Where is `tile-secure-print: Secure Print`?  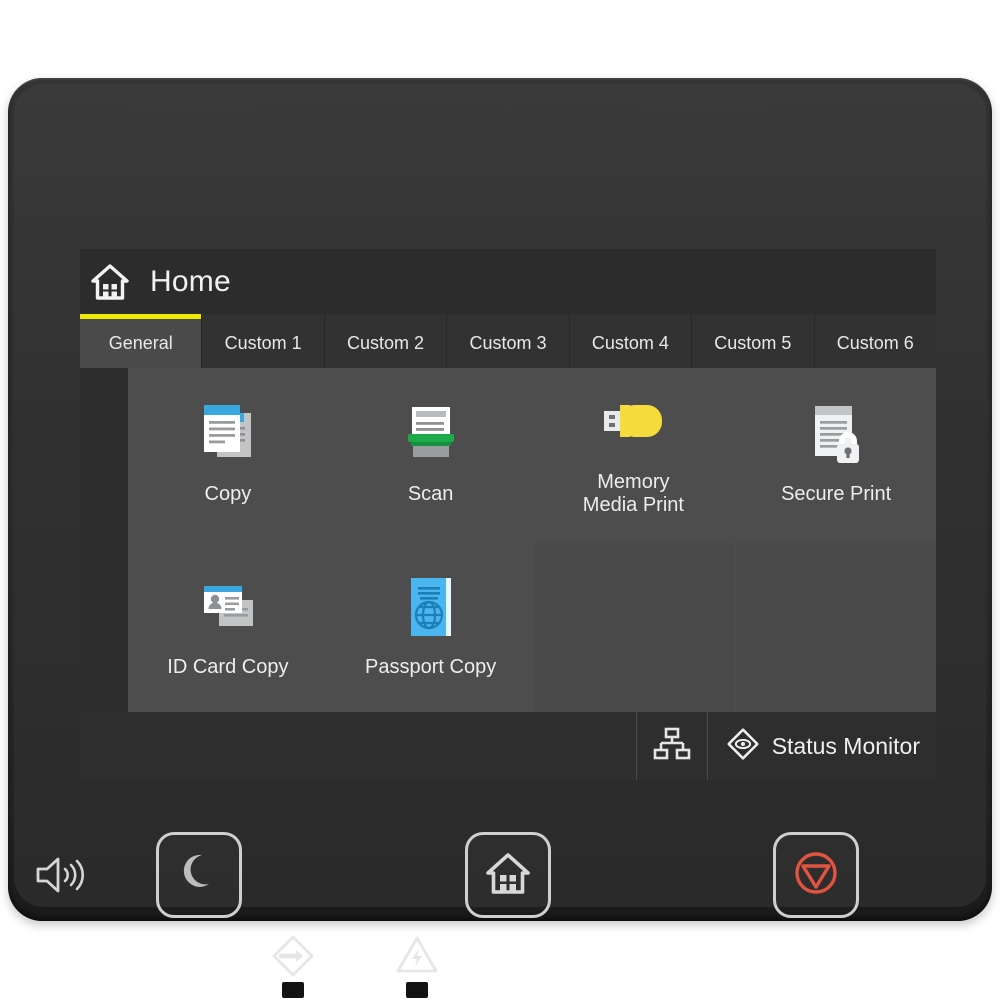
tile-secure-print: Secure Print is located at coordinates (836, 453).